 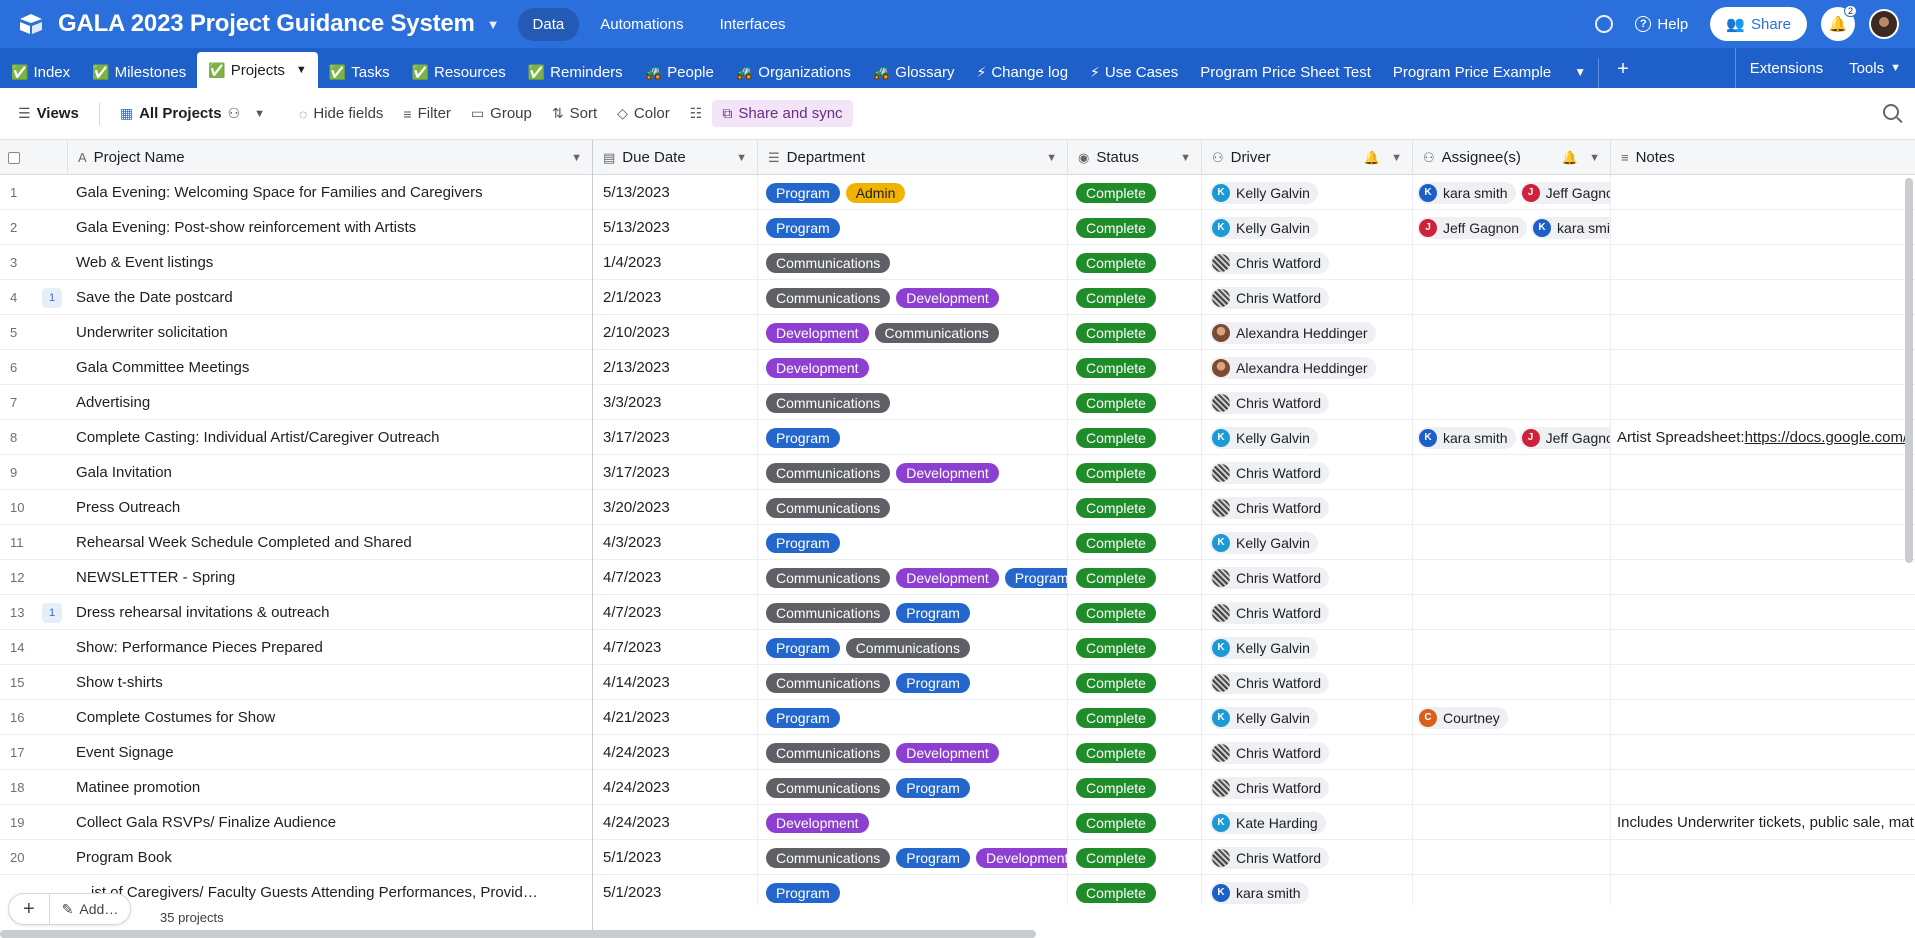 What do you see at coordinates (330, 787) in the screenshot?
I see `project-name-cell: Matinee promotion` at bounding box center [330, 787].